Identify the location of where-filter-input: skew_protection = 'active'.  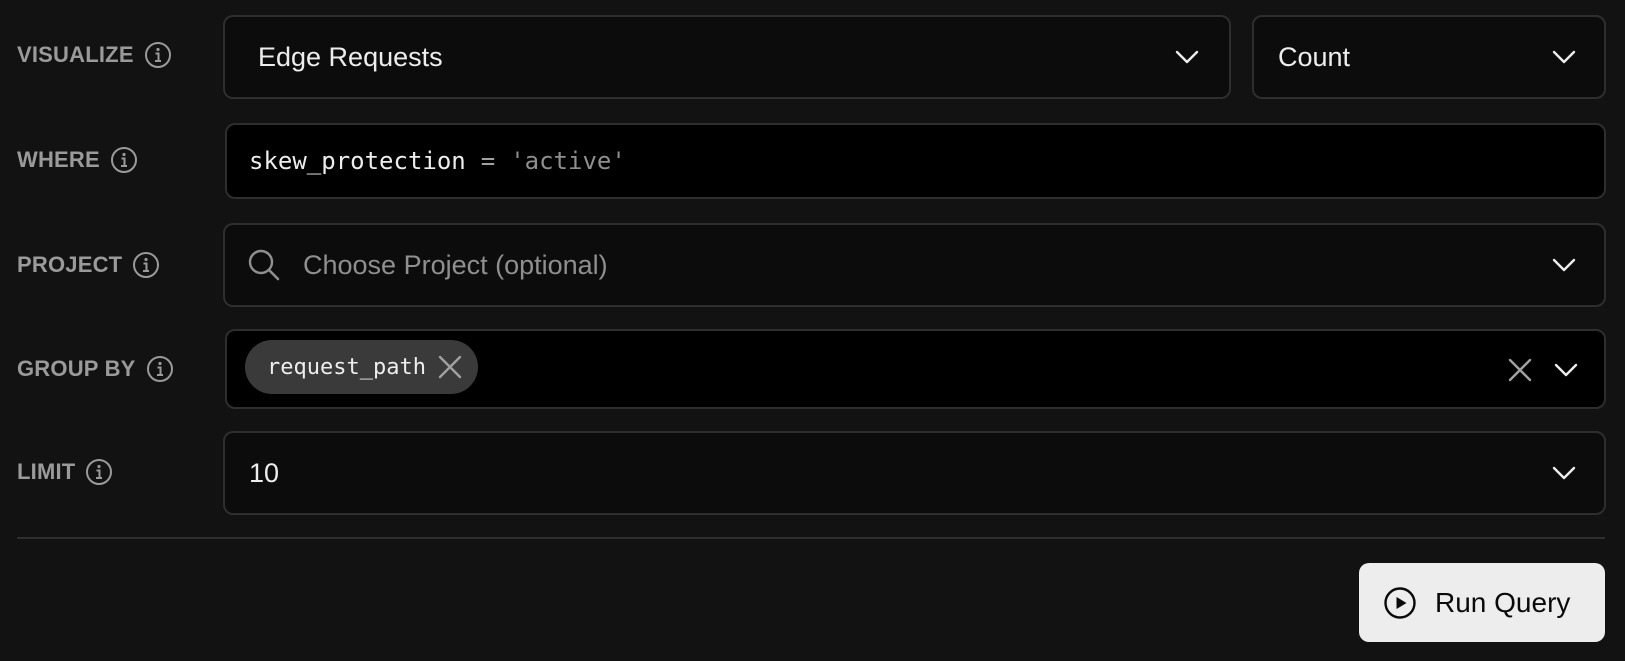
(915, 161).